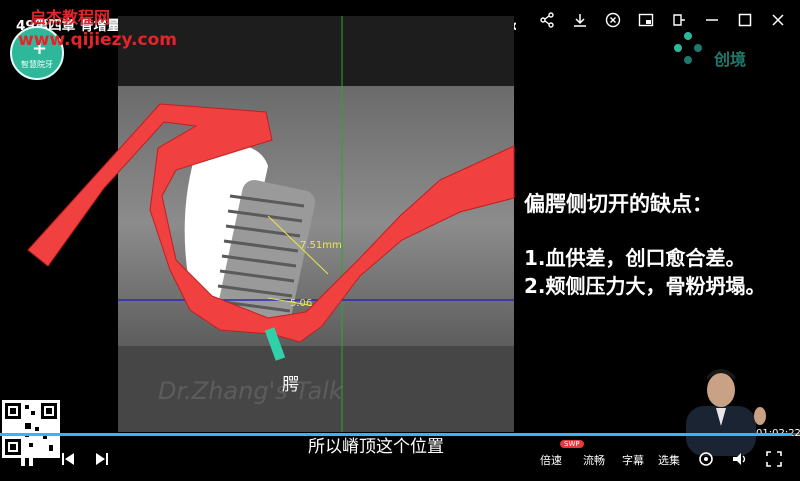 The image size is (800, 481). What do you see at coordinates (400, 458) in the screenshot?
I see `player-controls: 倍速 SWP 流畅 字幕 选集` at bounding box center [400, 458].